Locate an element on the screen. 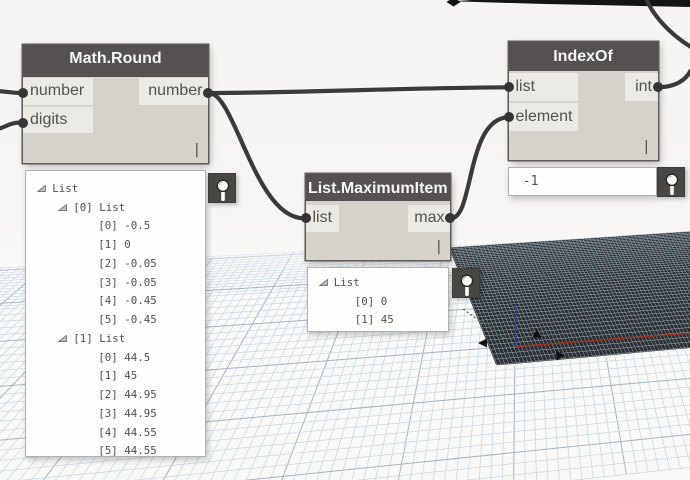 The image size is (690, 480). output-nub-number is located at coordinates (208, 93).